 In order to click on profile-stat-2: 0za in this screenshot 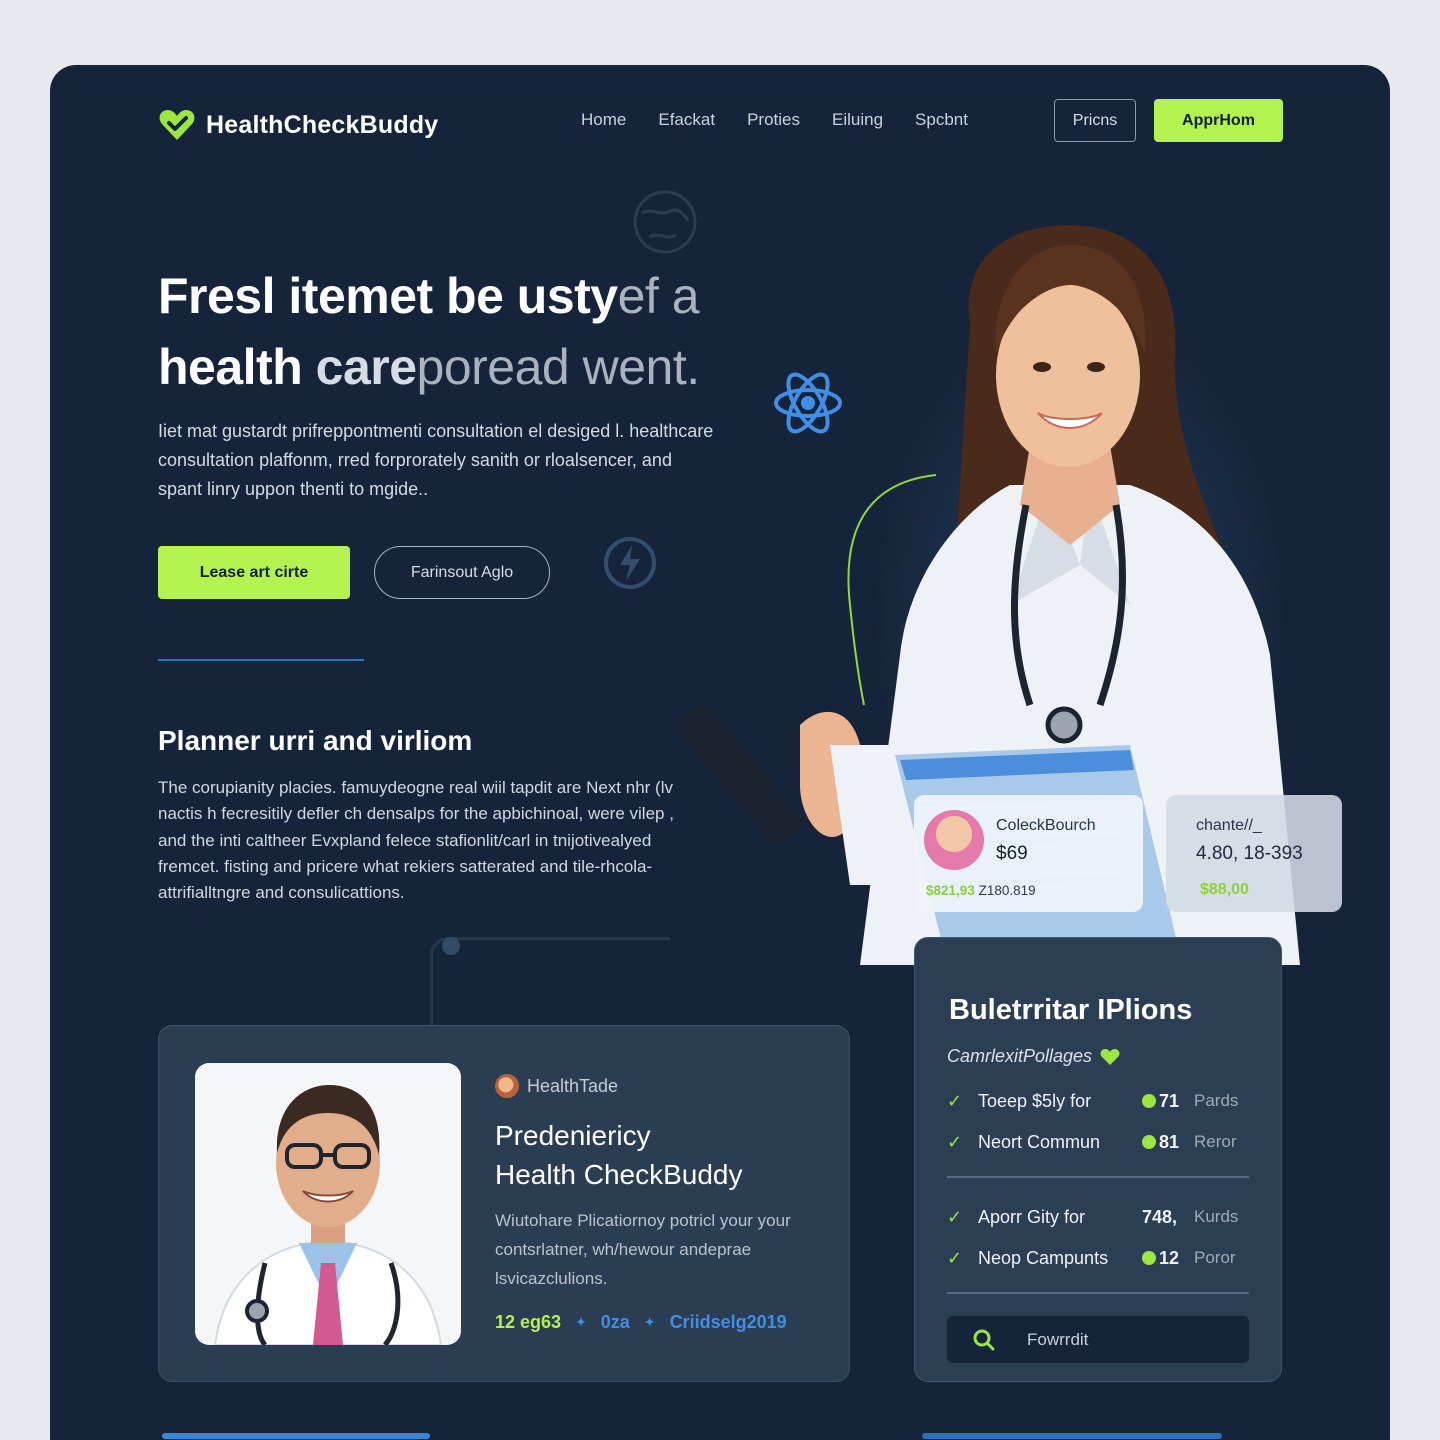, I will do `click(615, 1322)`.